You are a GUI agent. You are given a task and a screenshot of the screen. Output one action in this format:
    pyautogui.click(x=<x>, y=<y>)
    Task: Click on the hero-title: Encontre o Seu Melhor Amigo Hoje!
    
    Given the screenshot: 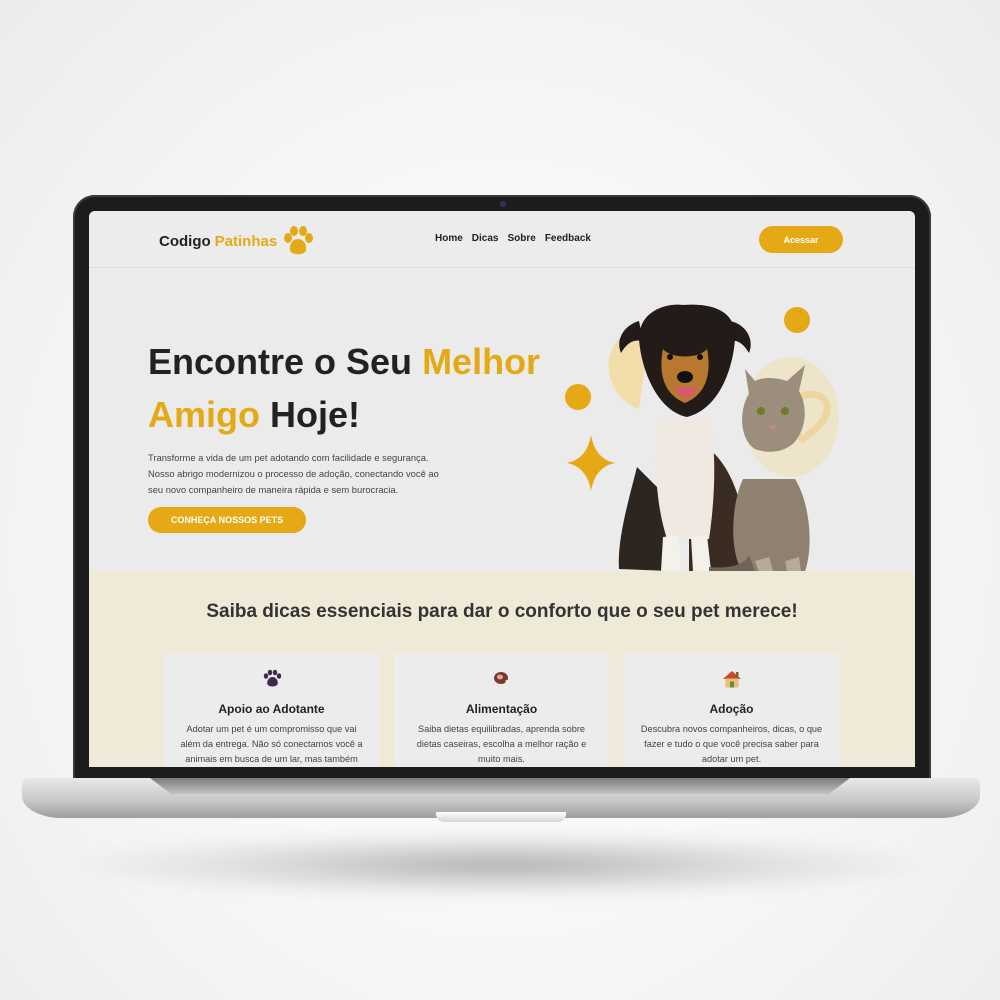 What is the action you would take?
    pyautogui.click(x=363, y=388)
    